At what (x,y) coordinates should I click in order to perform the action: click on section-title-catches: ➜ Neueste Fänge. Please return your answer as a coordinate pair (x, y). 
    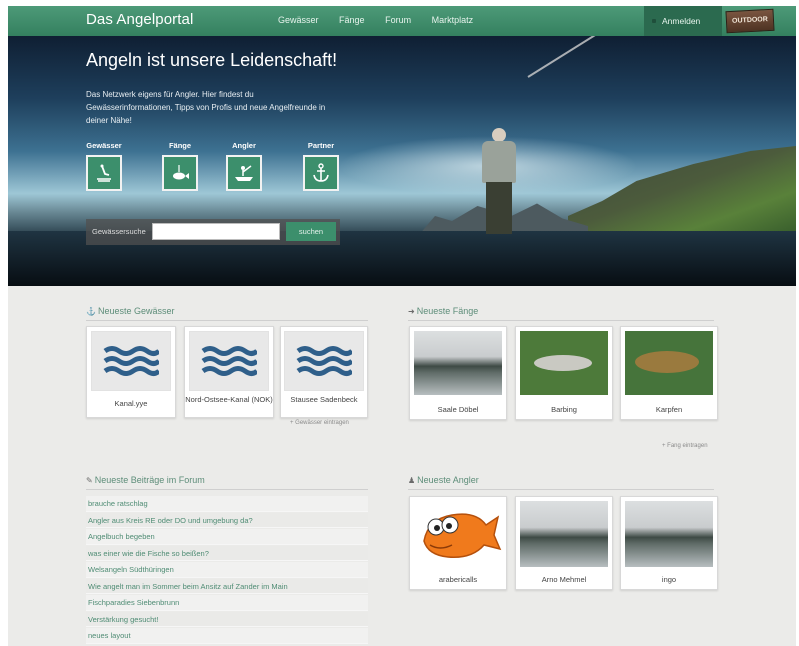
    Looking at the image, I should click on (561, 313).